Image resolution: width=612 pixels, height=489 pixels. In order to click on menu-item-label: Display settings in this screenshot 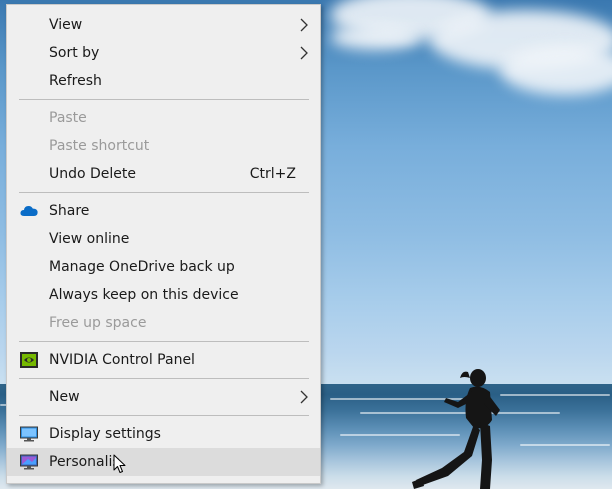, I will do `click(105, 434)`.